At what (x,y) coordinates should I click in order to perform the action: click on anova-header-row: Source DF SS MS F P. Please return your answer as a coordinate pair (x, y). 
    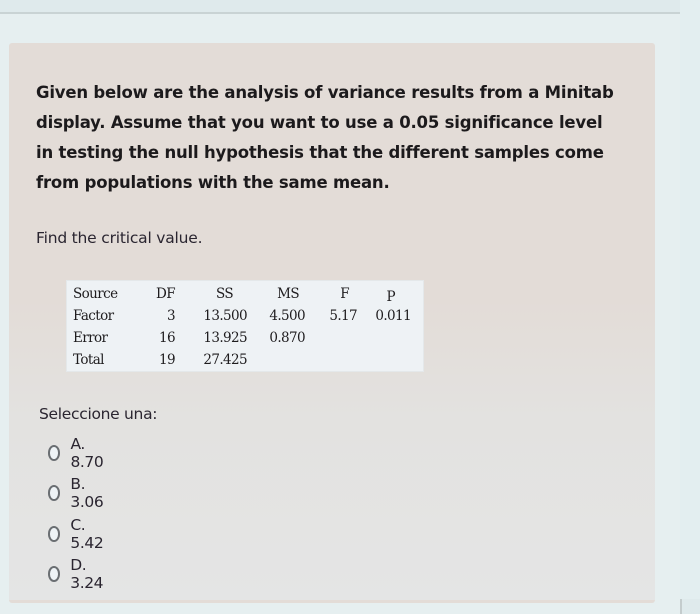
    Looking at the image, I should click on (242, 294).